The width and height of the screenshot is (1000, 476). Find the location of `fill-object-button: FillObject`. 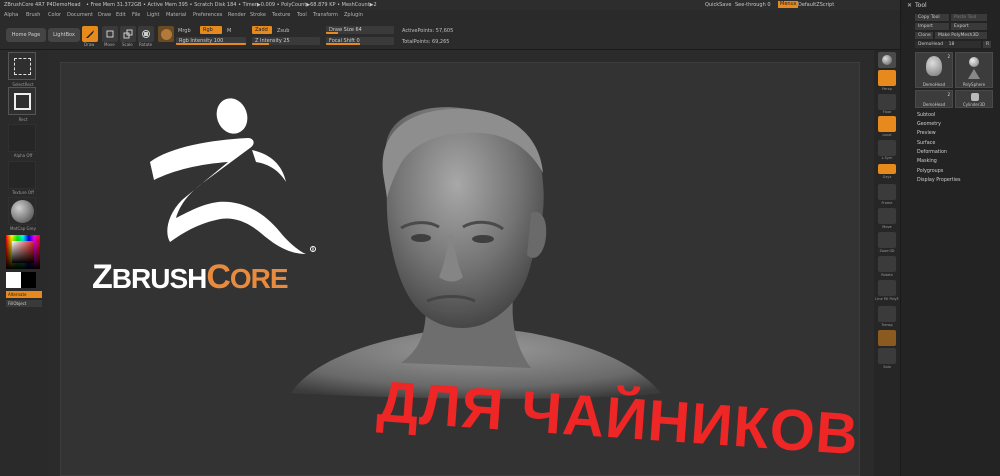

fill-object-button: FillObject is located at coordinates (24, 303).